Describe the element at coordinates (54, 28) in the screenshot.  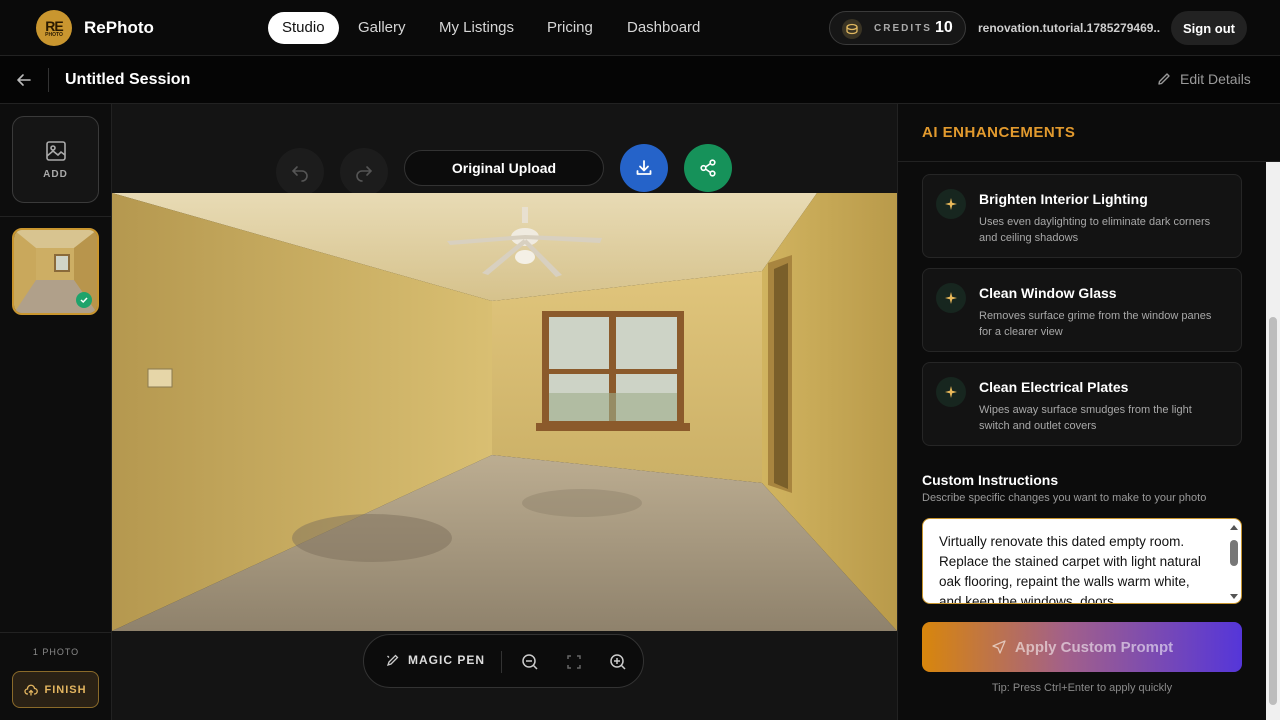
I see `logo-icon: RE PHOTO` at that location.